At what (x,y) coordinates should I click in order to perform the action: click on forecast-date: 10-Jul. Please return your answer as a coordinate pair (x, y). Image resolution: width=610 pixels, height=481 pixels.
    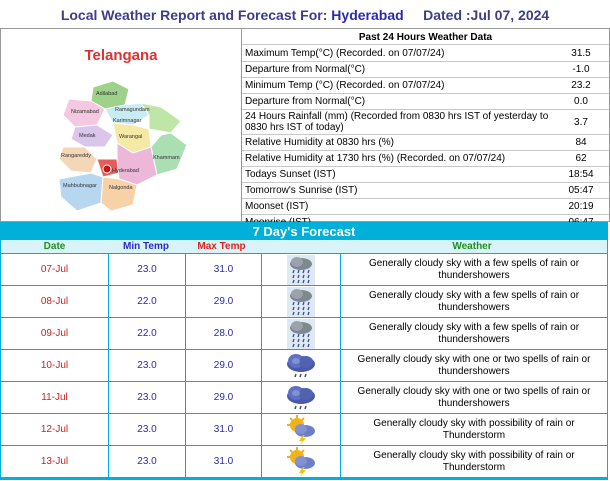
    Looking at the image, I should click on (55, 365).